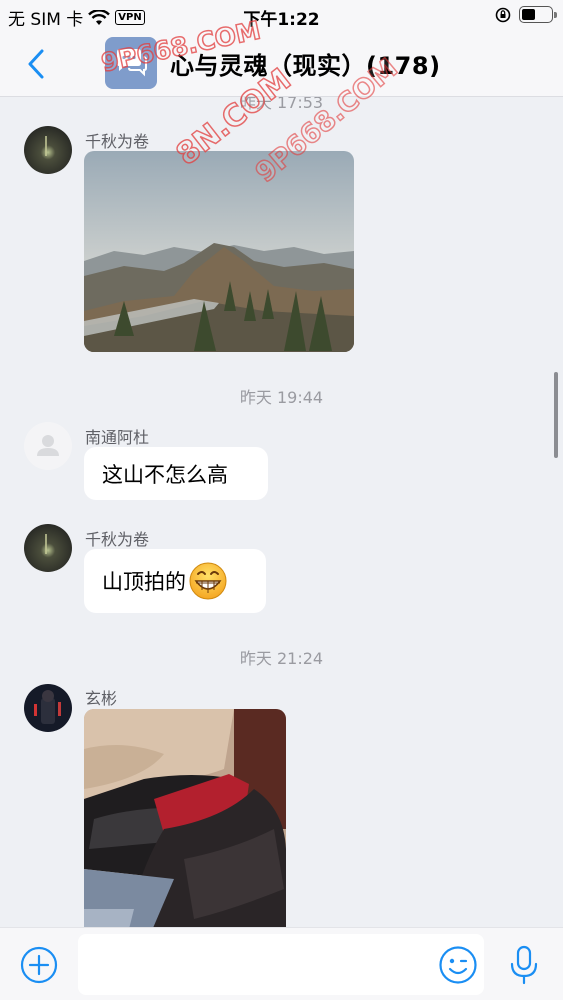  What do you see at coordinates (208, 581) in the screenshot?
I see `grin-emoji-icon` at bounding box center [208, 581].